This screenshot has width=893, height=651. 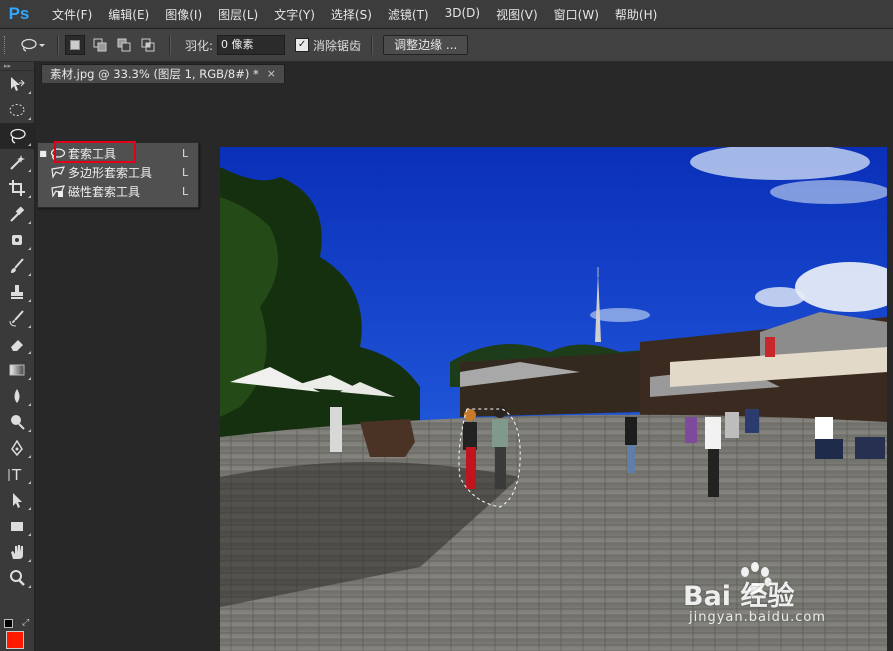 I want to click on menu-item: 3D(D), so click(x=462, y=14).